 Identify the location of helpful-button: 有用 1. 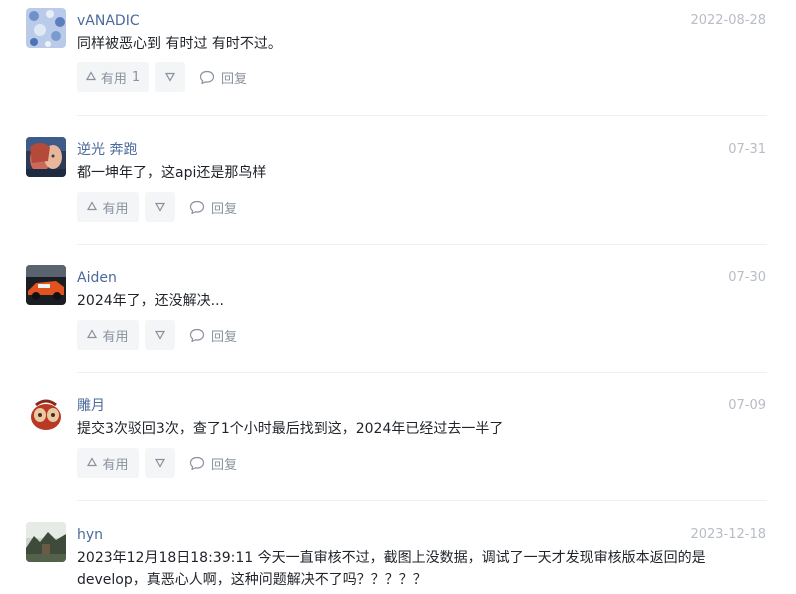
(113, 77).